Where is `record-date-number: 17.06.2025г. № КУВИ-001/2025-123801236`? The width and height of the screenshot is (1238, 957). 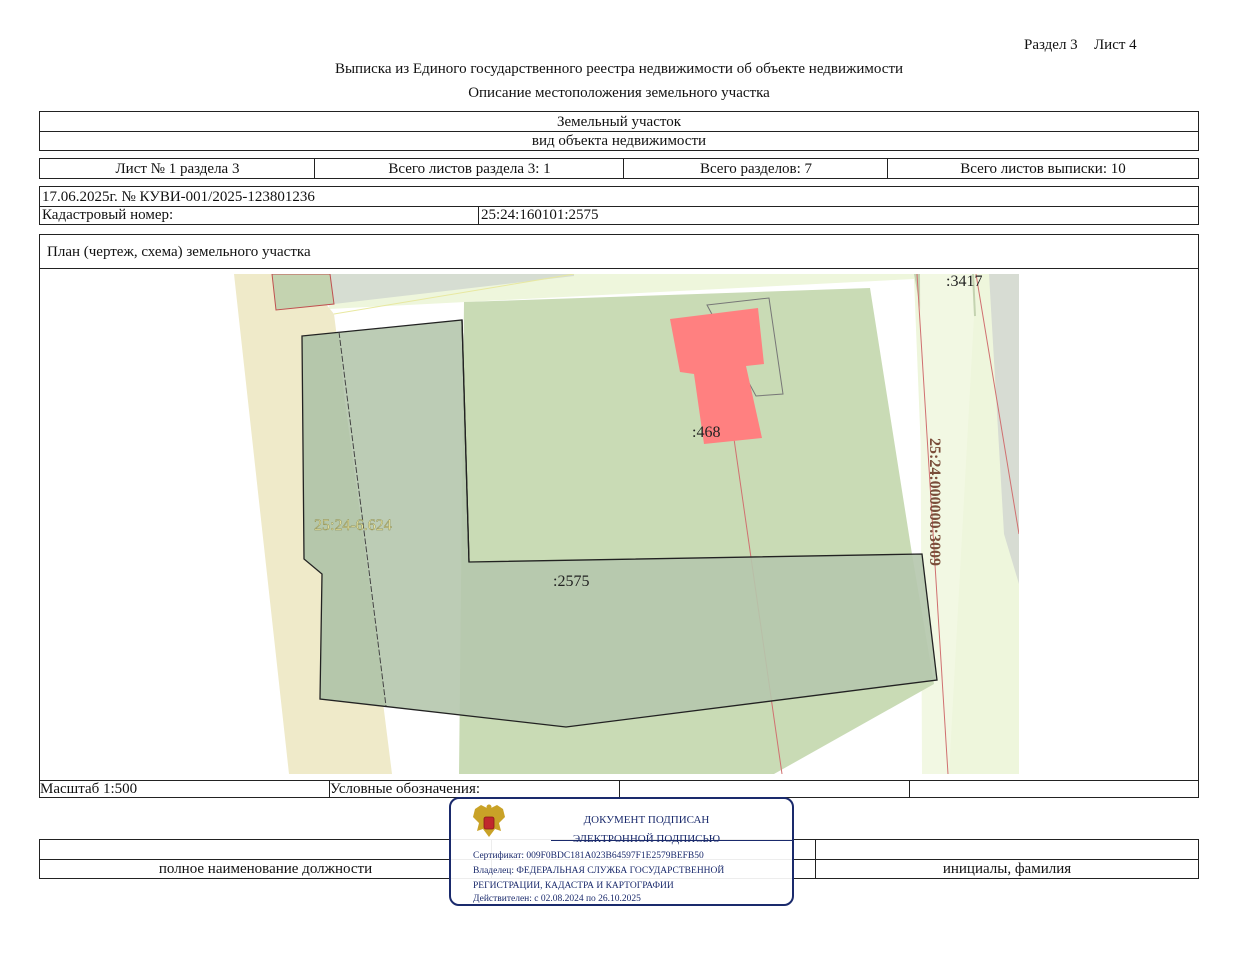
record-date-number: 17.06.2025г. № КУВИ-001/2025-123801236 is located at coordinates (178, 196).